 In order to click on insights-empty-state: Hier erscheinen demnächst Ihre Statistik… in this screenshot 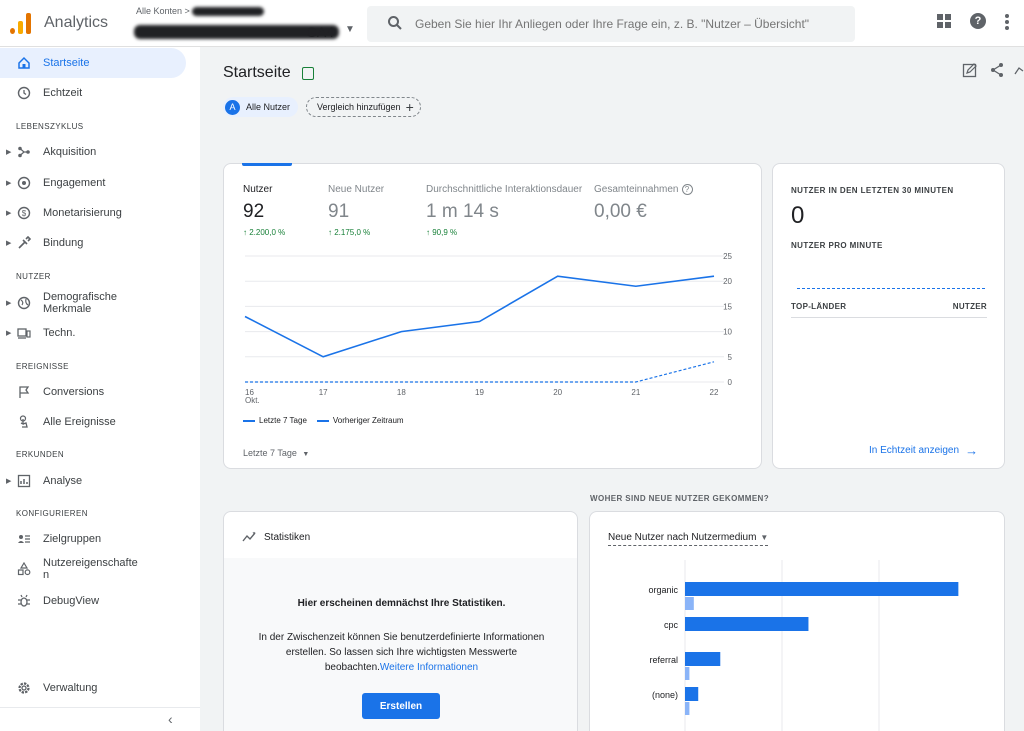, I will do `click(400, 644)`.